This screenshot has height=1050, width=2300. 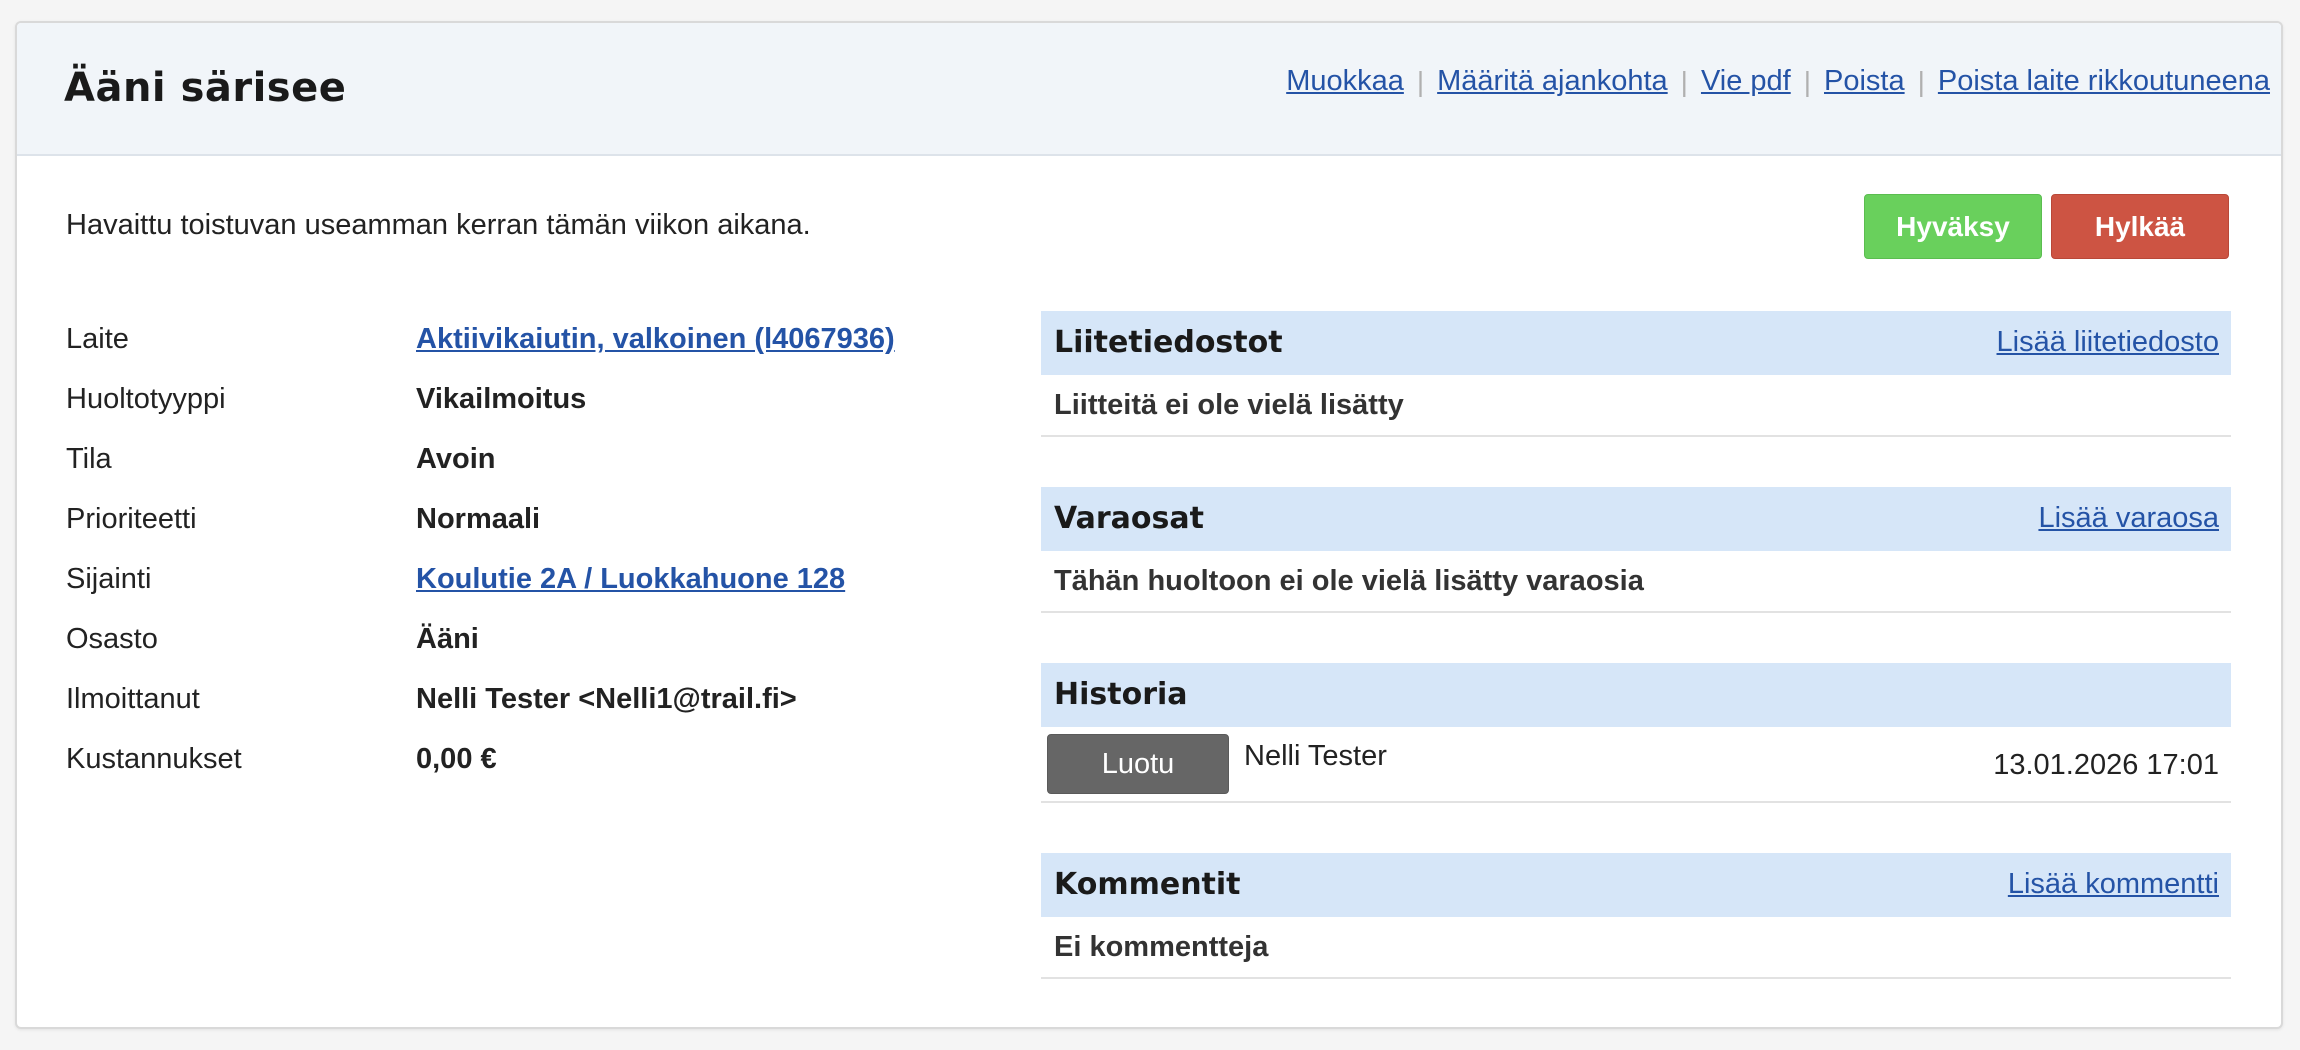 What do you see at coordinates (1636, 343) in the screenshot?
I see `panel-header: Liitetiedostot Lisää liitetiedosto` at bounding box center [1636, 343].